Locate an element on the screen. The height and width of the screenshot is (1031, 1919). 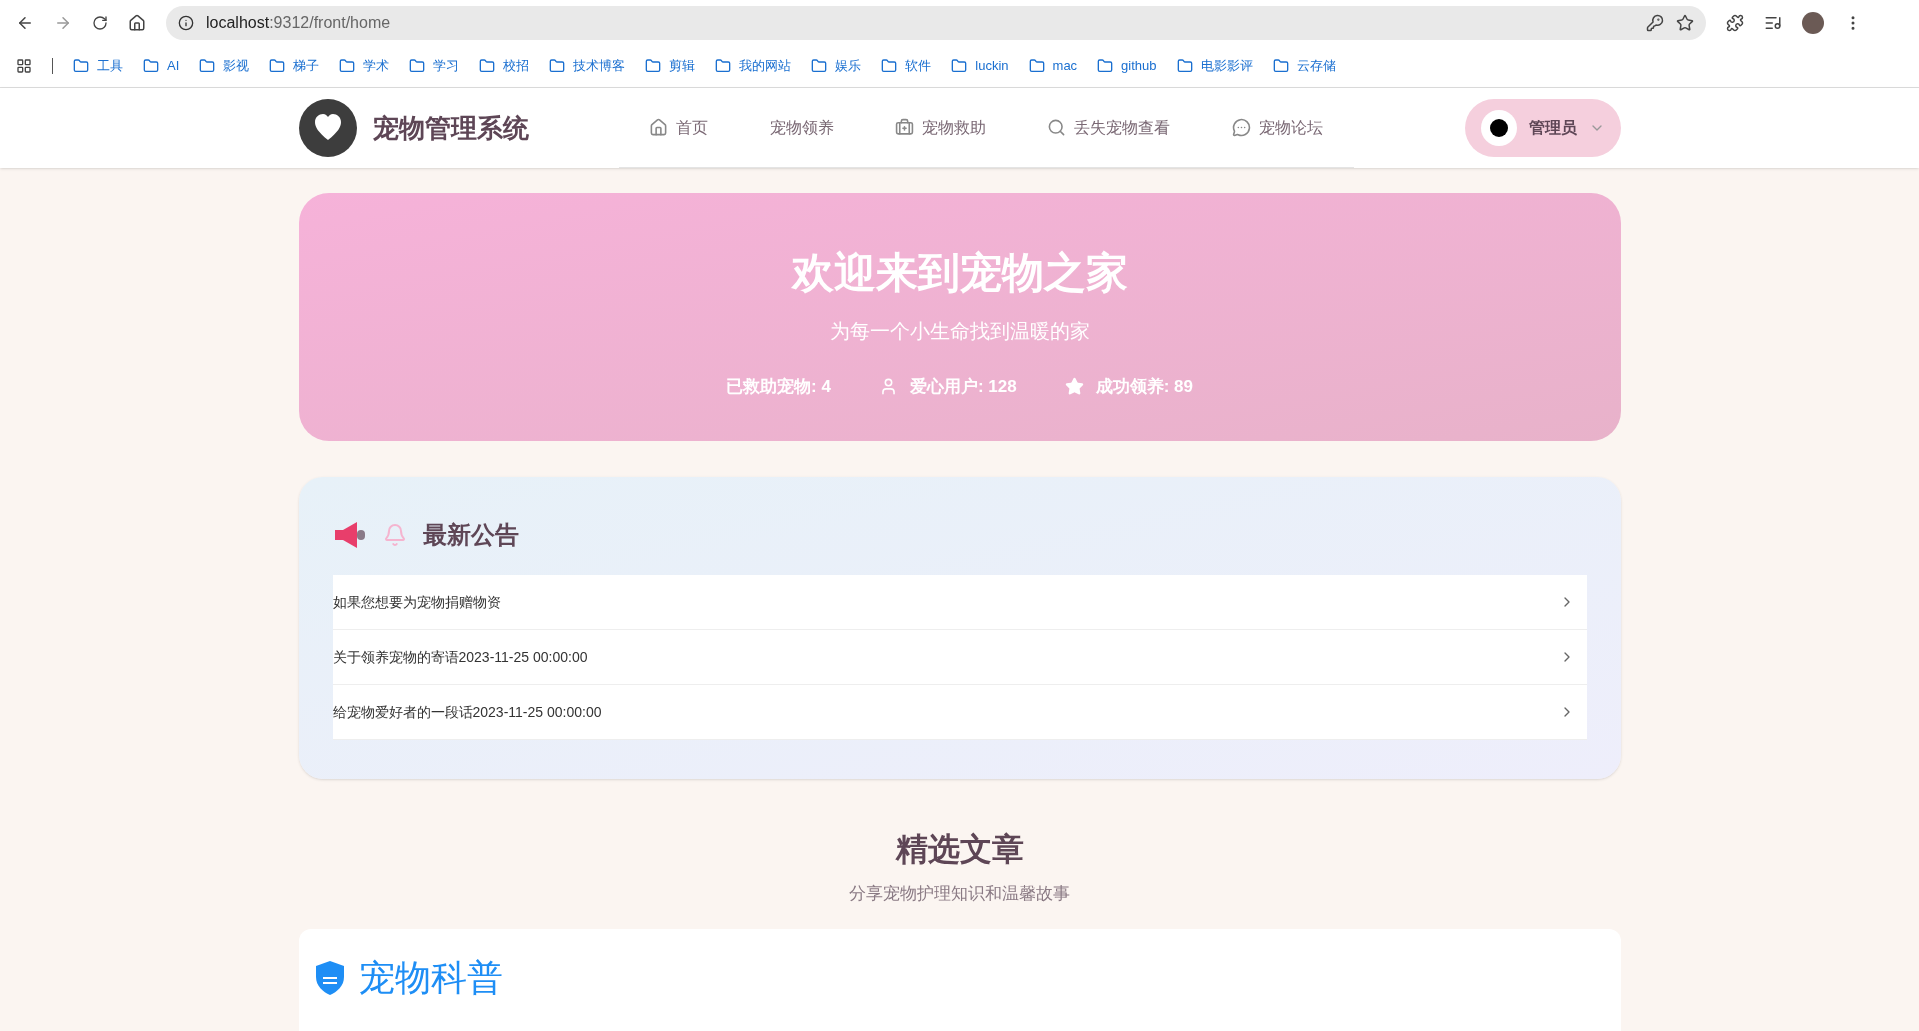
logo-icon is located at coordinates (327, 128).